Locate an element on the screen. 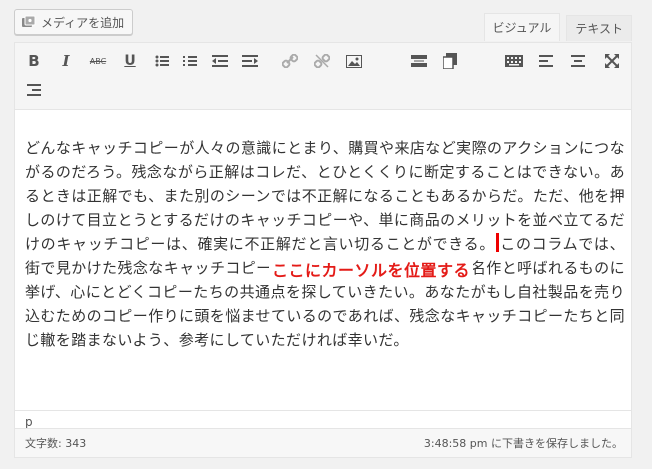 The image size is (652, 469). underline-icon: U is located at coordinates (130, 61).